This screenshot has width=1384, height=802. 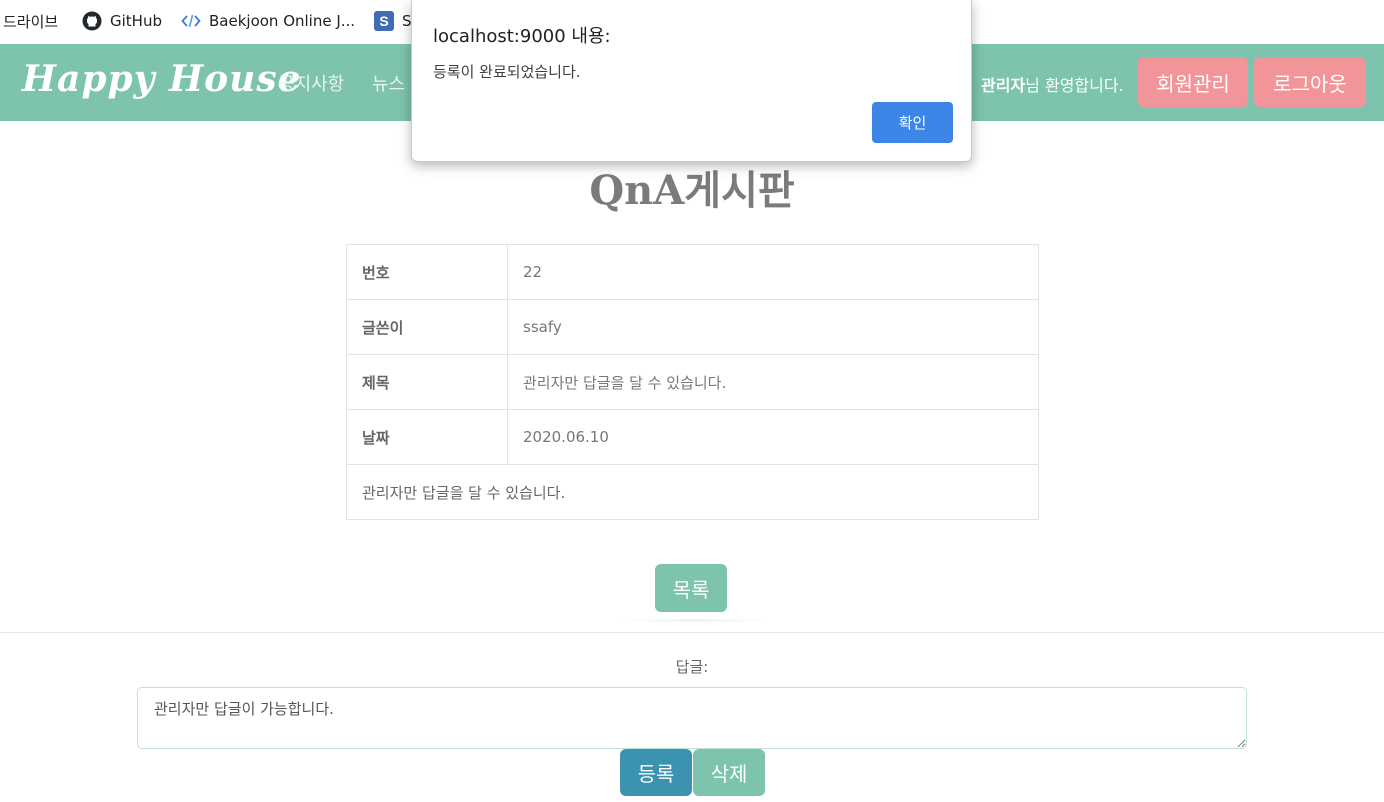 I want to click on svg-text: S, so click(x=383, y=21).